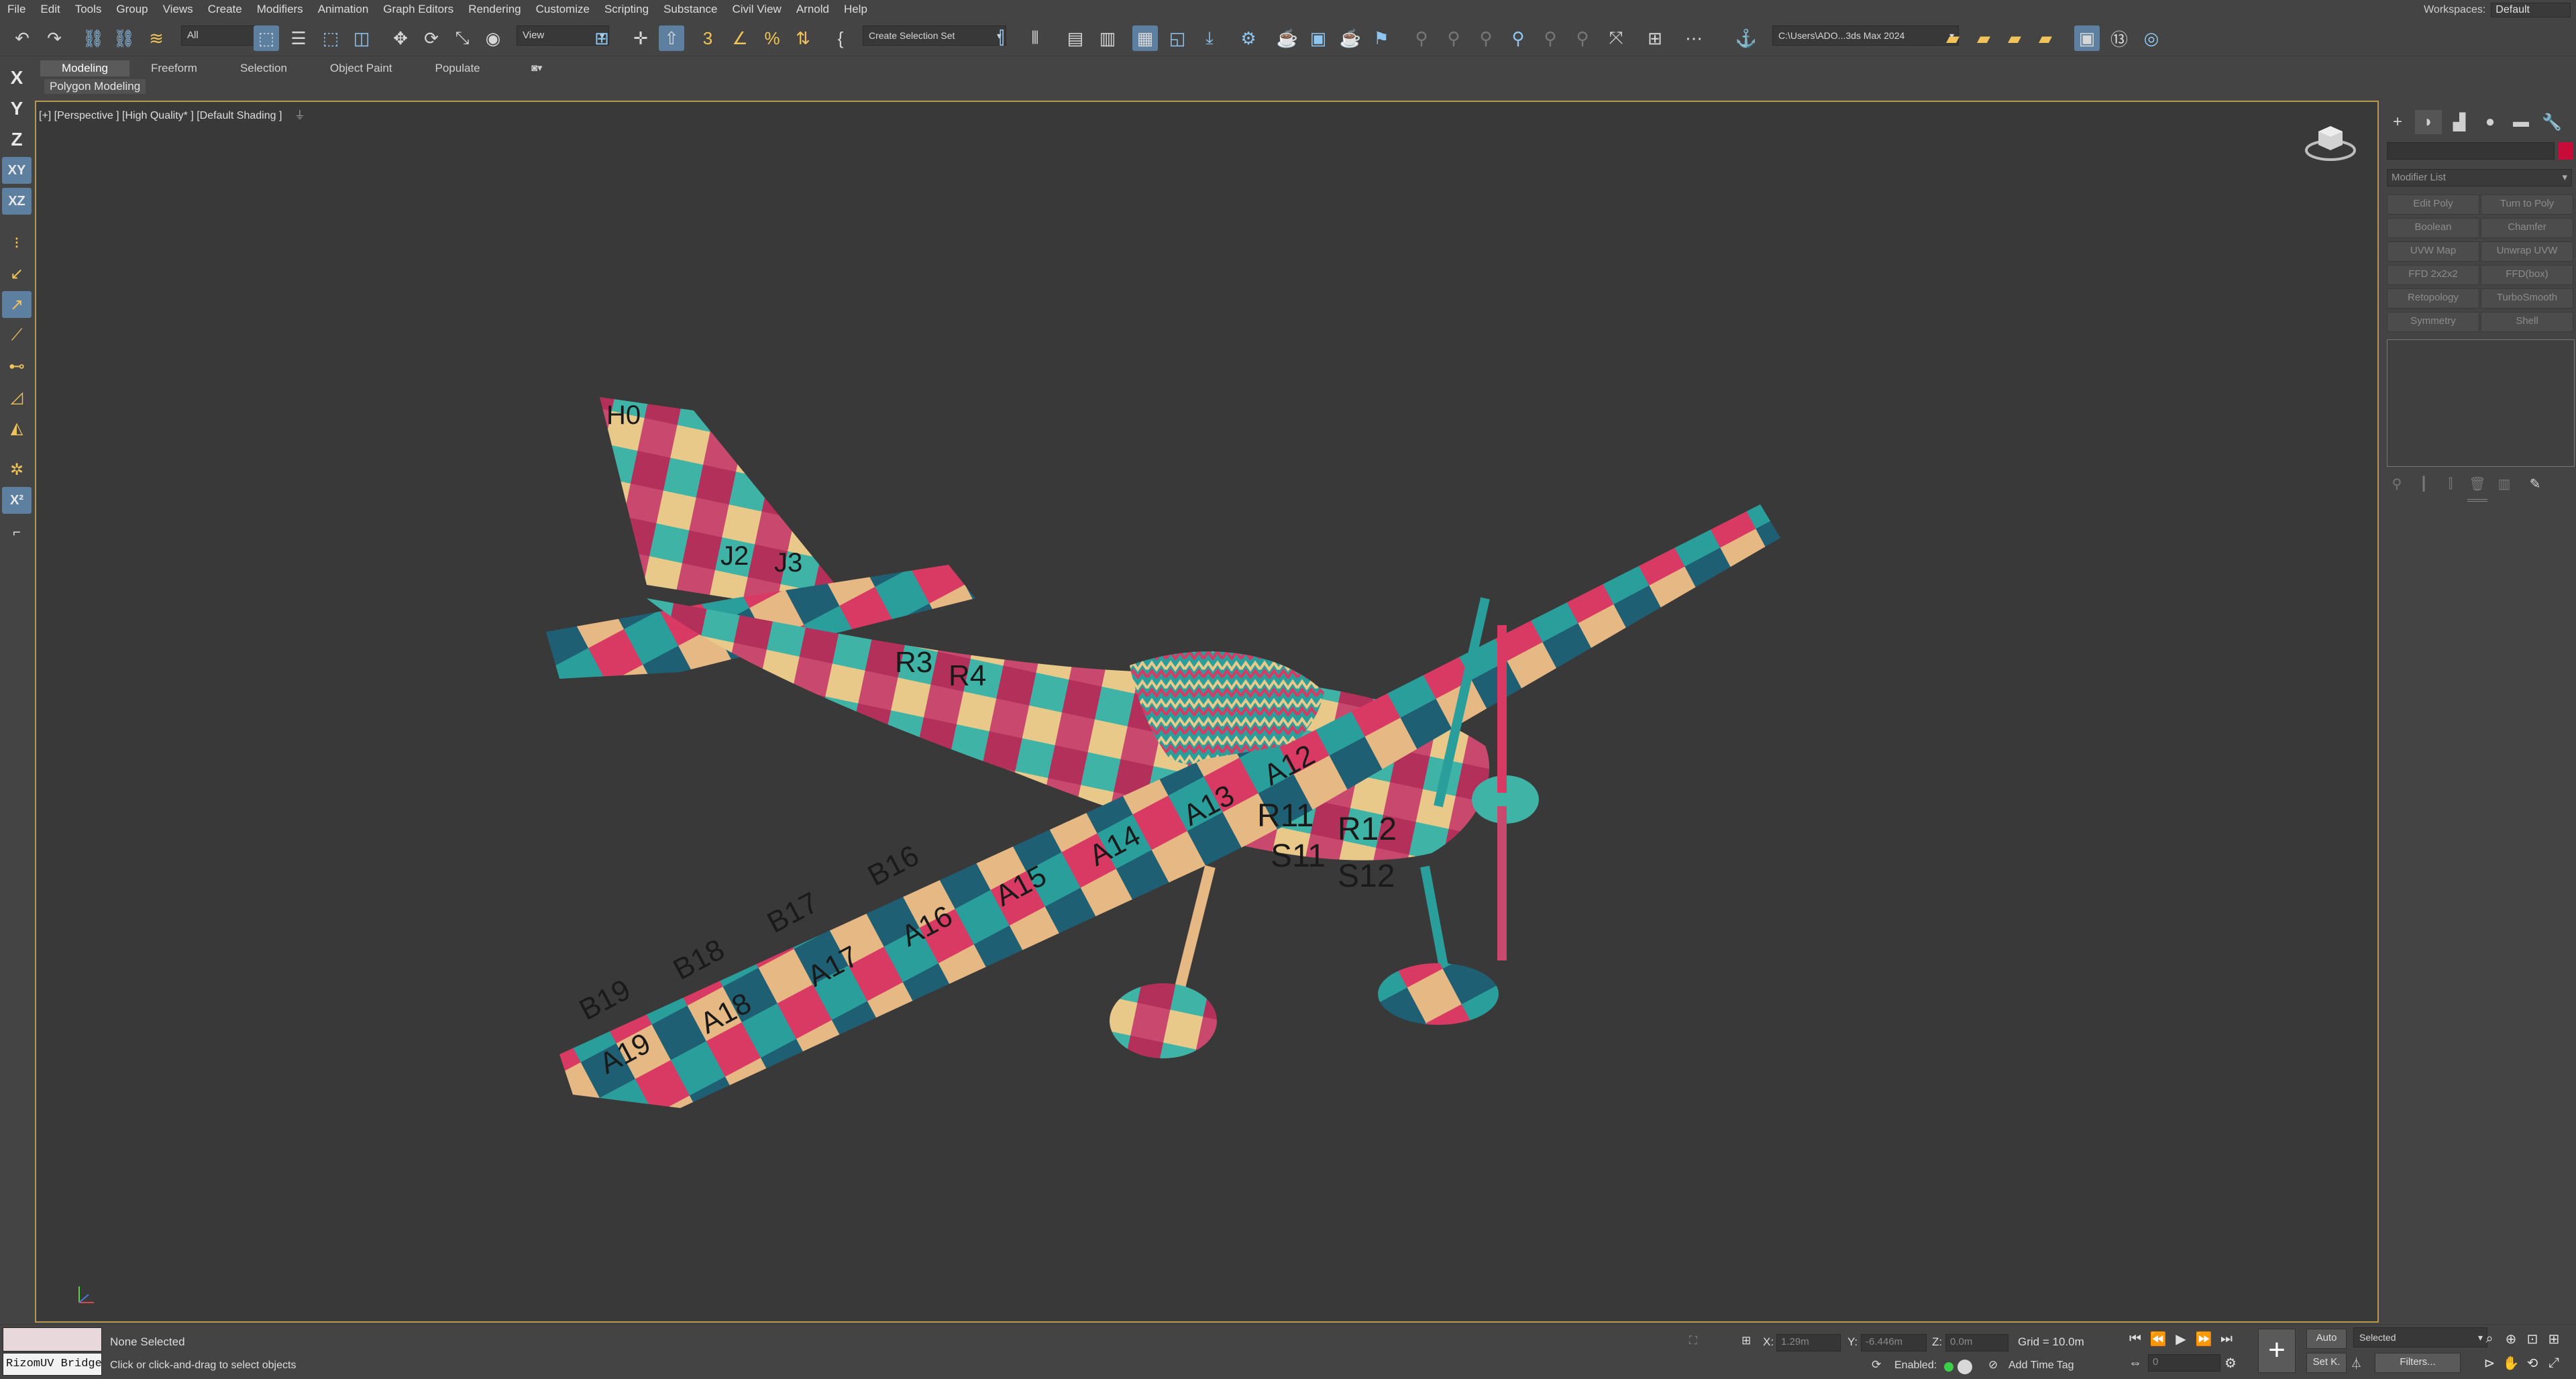 This screenshot has width=2576, height=1379. I want to click on percent-snap-icon: %, so click(772, 38).